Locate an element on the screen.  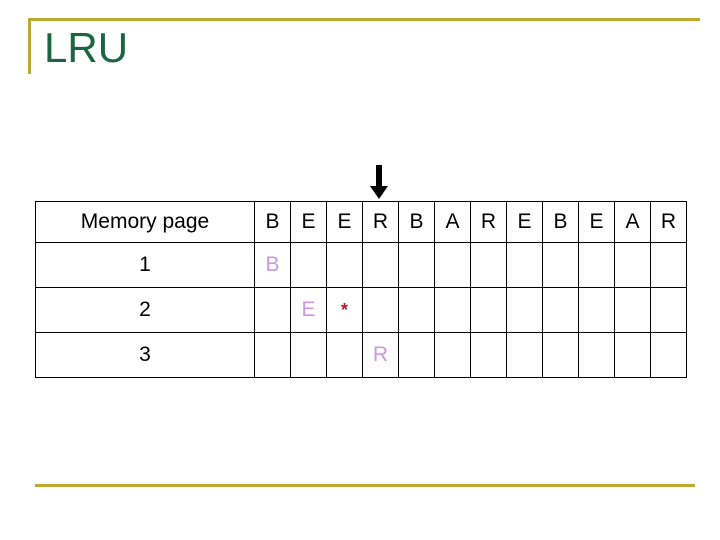
top-accent-rule is located at coordinates (364, 19).